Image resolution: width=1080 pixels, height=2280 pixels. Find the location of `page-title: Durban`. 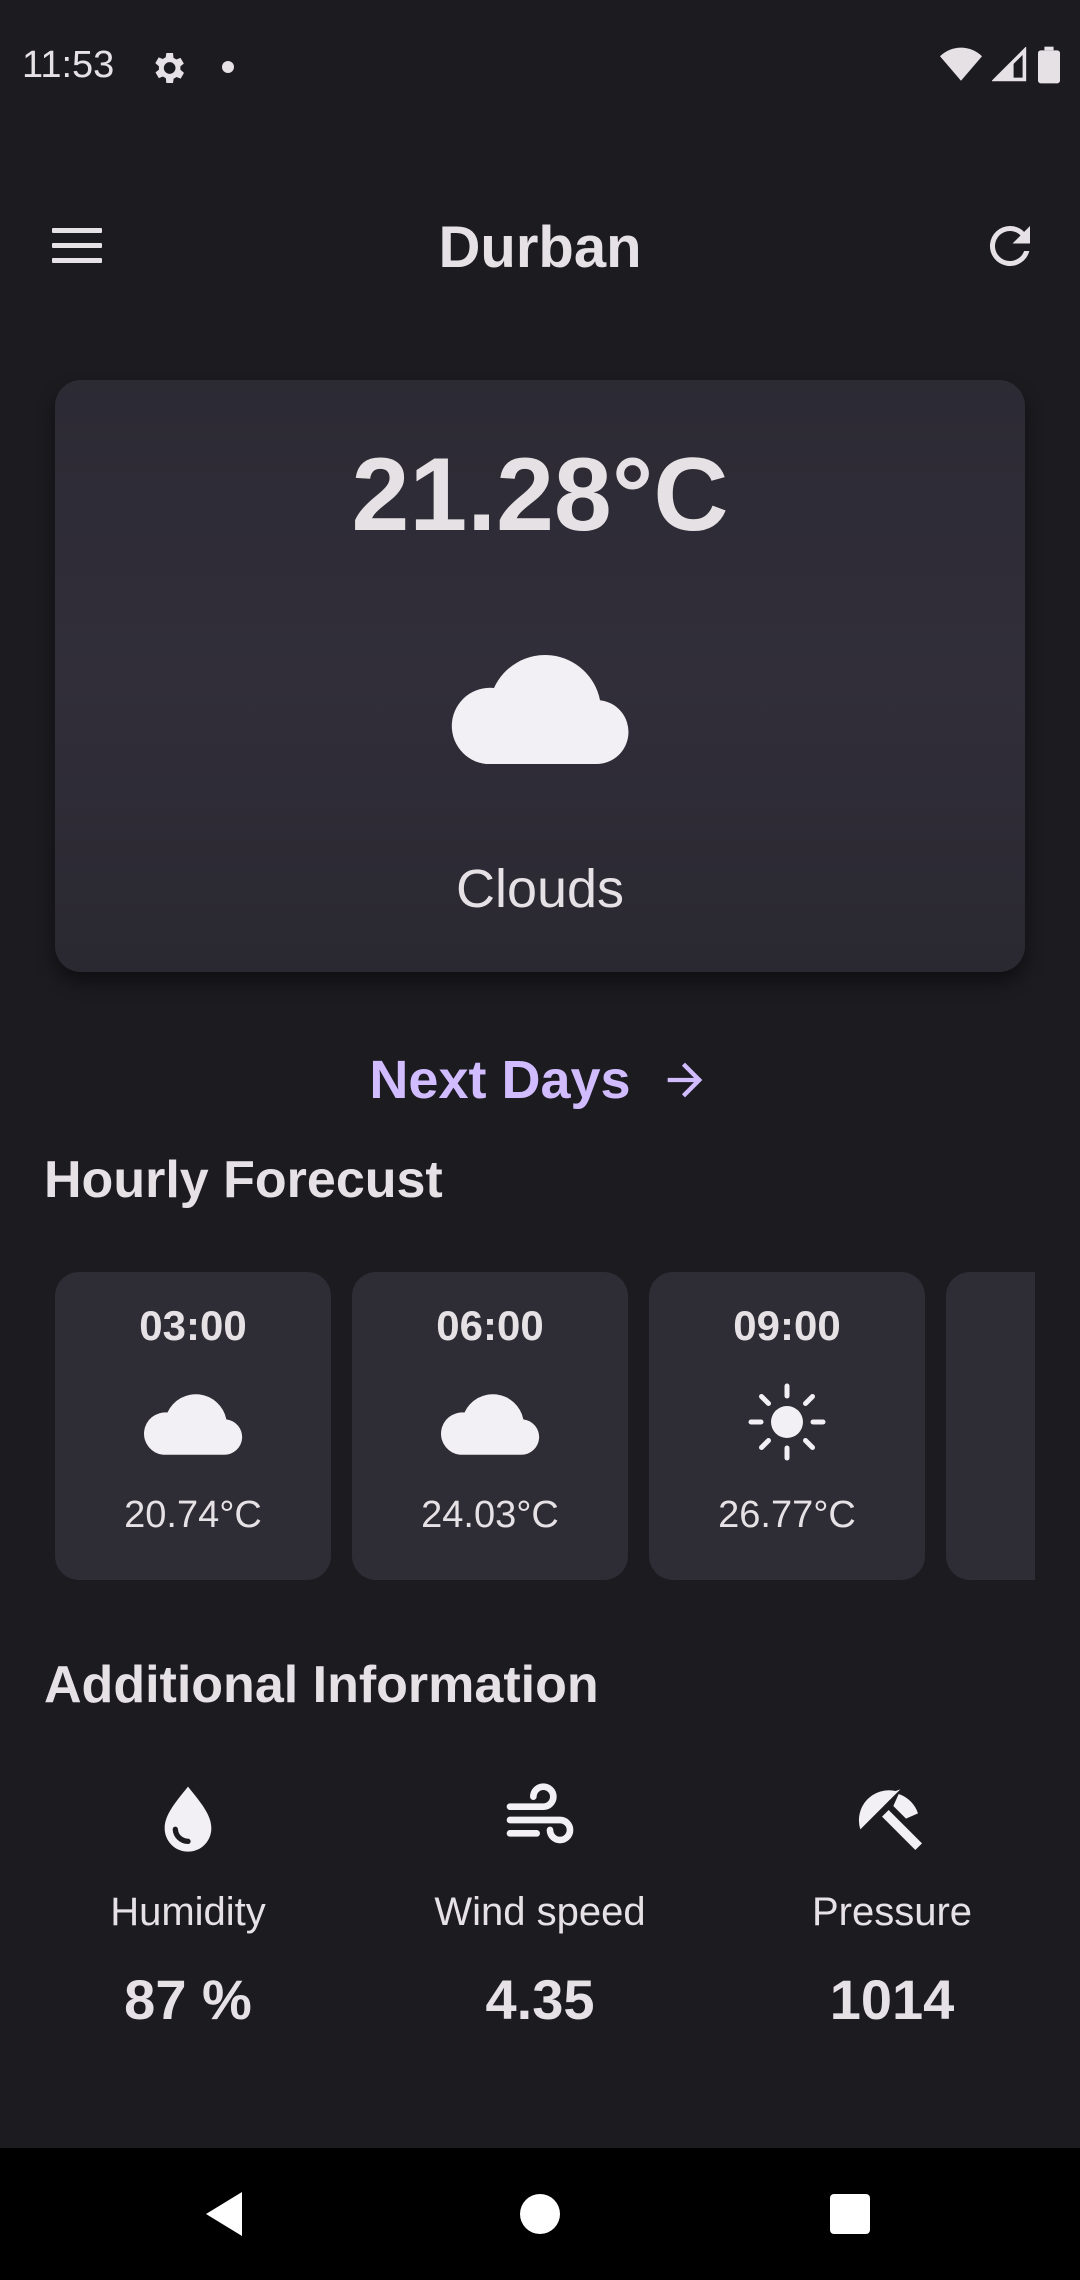

page-title: Durban is located at coordinates (540, 247).